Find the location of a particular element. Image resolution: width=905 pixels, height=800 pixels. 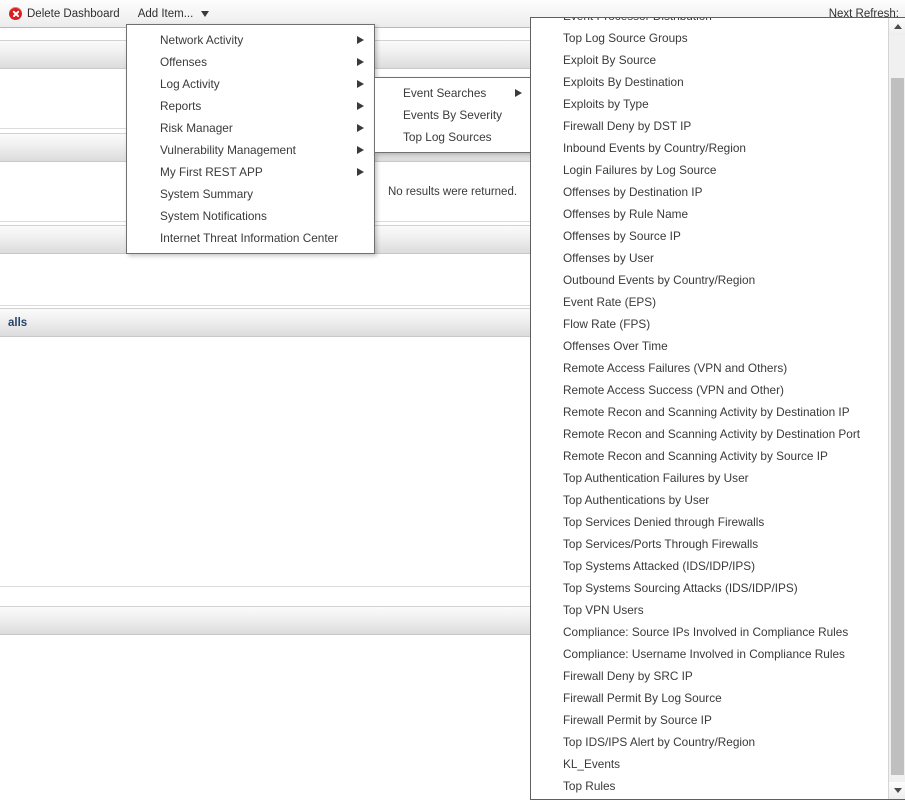

menu-item-label: Network Activity is located at coordinates (202, 40).